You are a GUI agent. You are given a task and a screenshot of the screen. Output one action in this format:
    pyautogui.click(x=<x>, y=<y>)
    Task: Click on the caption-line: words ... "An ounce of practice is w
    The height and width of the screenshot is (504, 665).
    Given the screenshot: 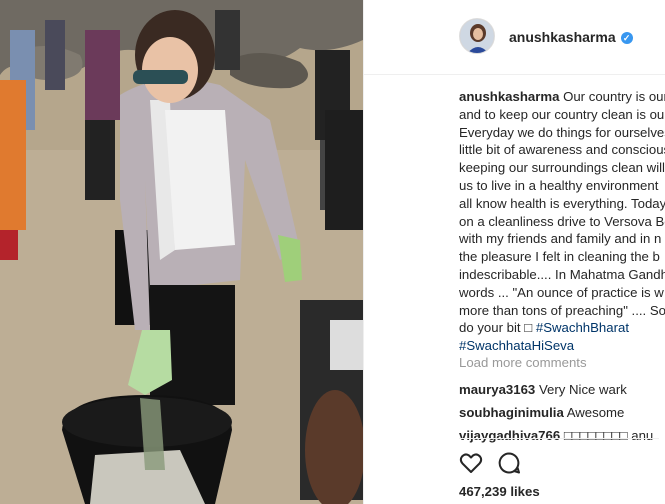 What is the action you would take?
    pyautogui.click(x=561, y=292)
    